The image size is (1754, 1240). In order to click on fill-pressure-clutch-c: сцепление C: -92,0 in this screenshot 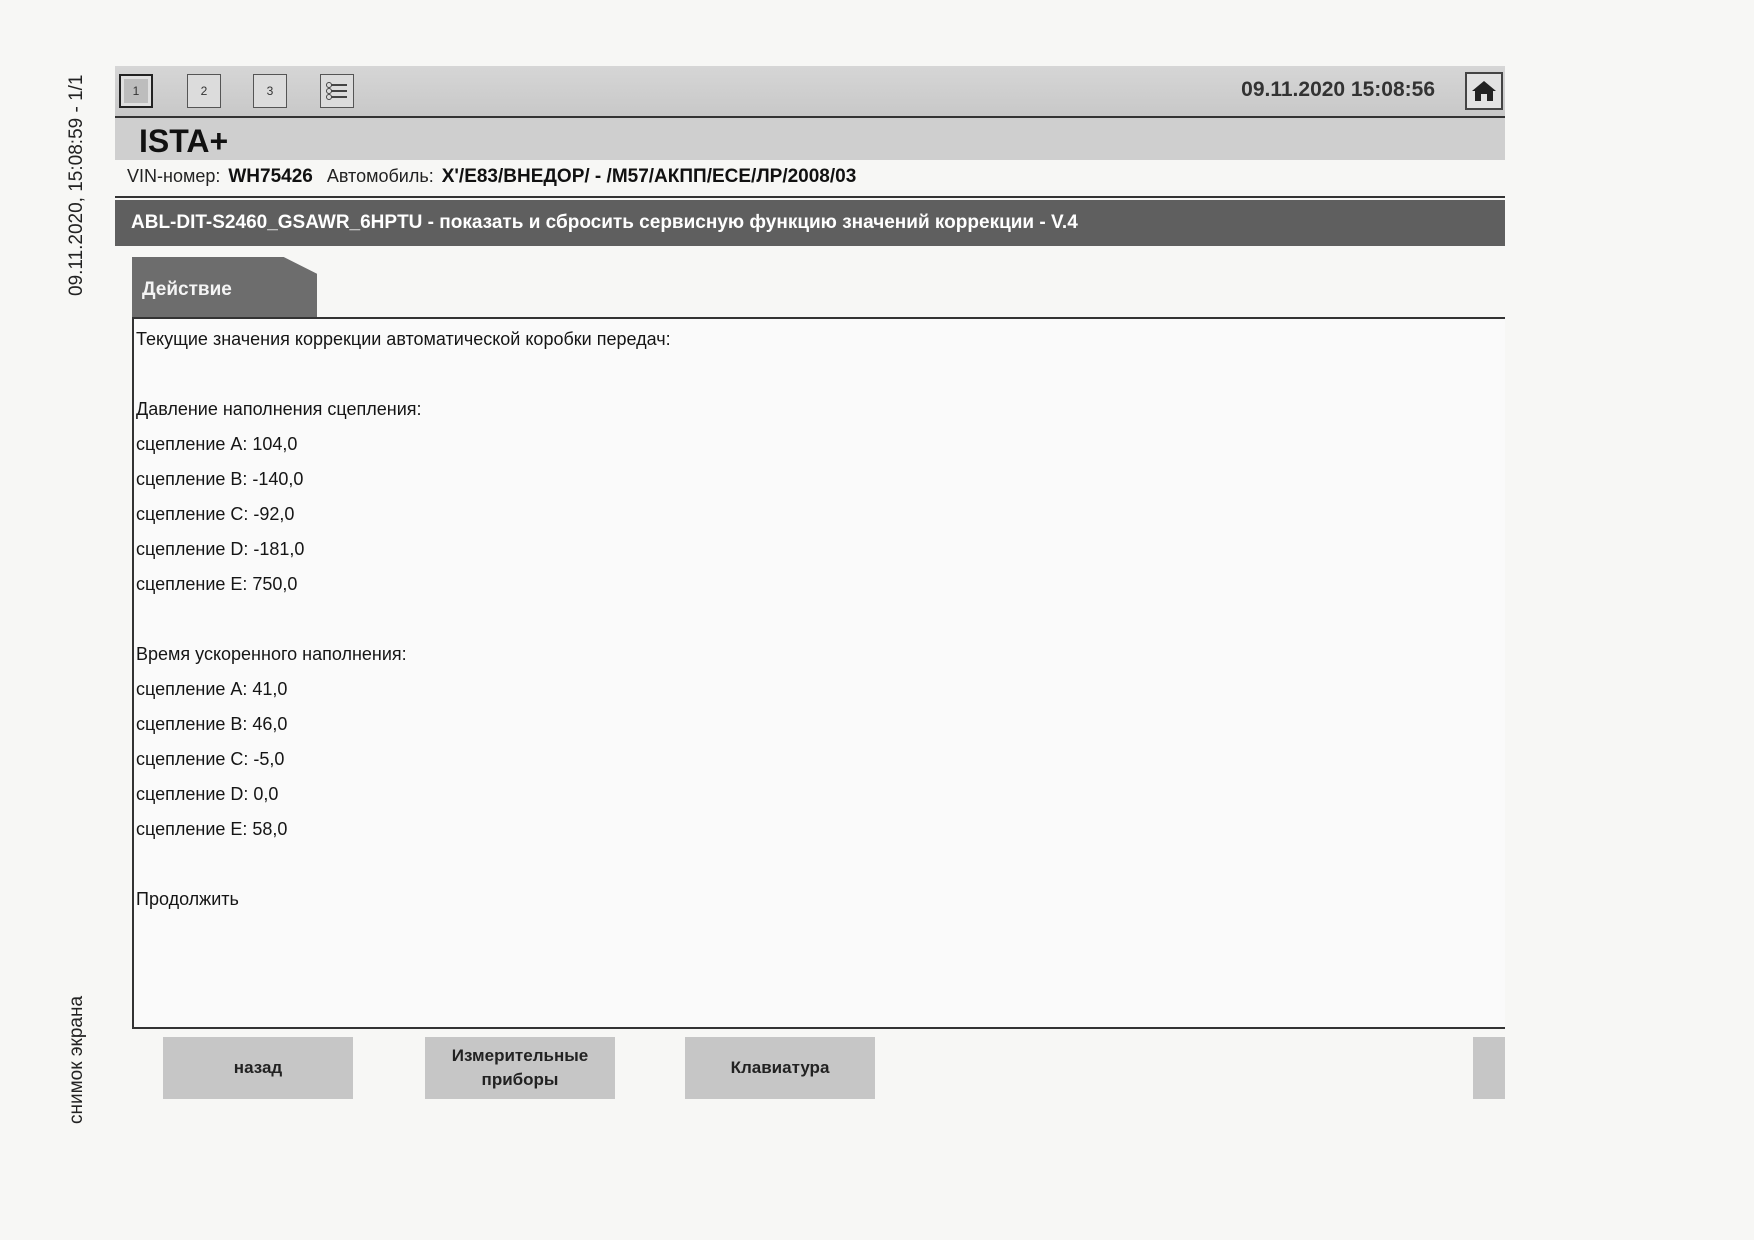, I will do `click(215, 514)`.